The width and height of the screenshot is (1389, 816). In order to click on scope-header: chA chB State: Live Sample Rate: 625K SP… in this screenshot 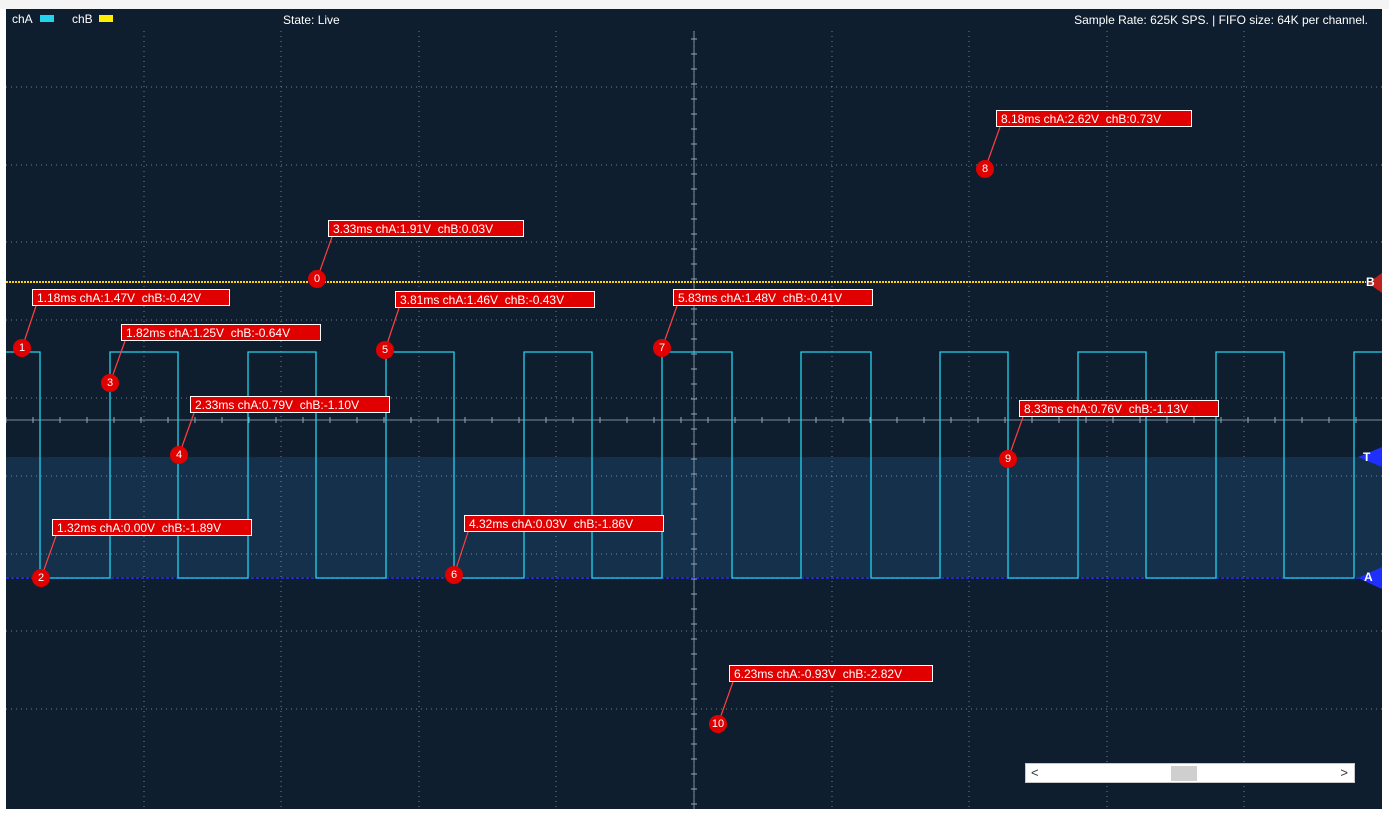, I will do `click(694, 19)`.